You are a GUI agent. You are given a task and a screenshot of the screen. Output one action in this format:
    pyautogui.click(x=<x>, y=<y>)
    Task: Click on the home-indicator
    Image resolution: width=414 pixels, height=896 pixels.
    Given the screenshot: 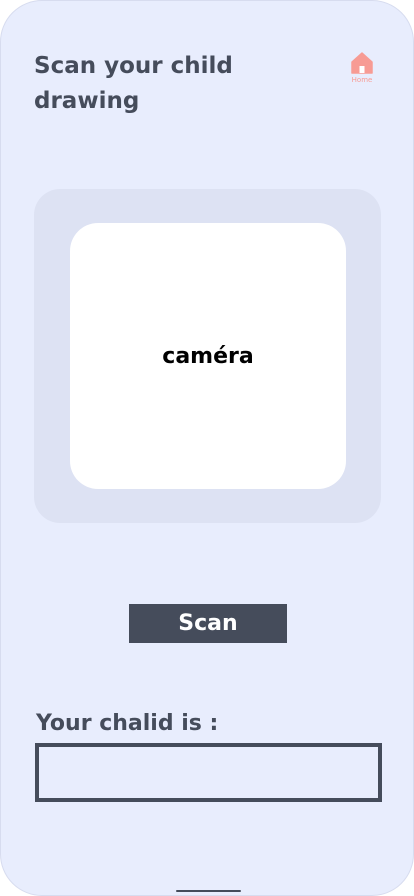 What is the action you would take?
    pyautogui.click(x=208, y=891)
    